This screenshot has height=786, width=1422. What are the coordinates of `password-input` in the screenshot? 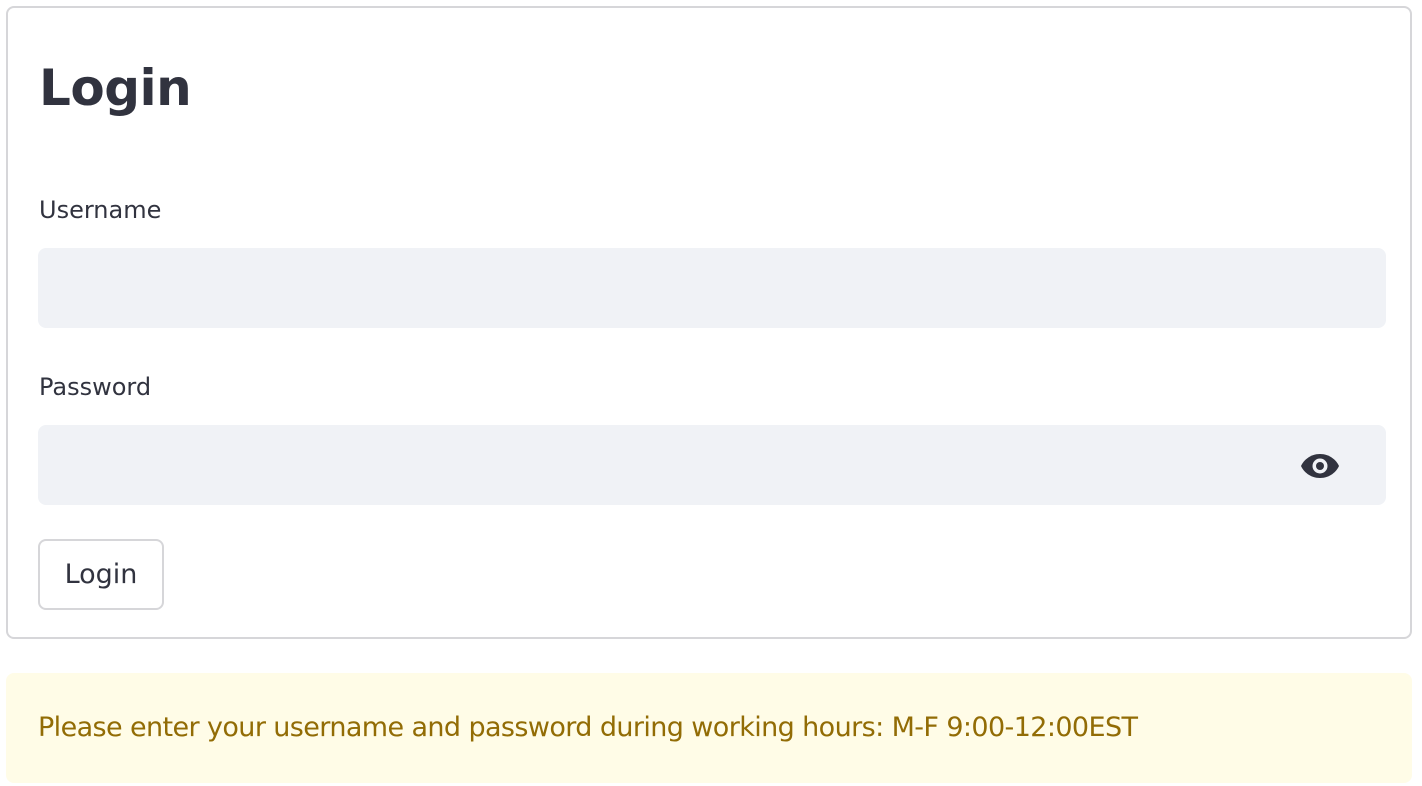 It's located at (712, 465).